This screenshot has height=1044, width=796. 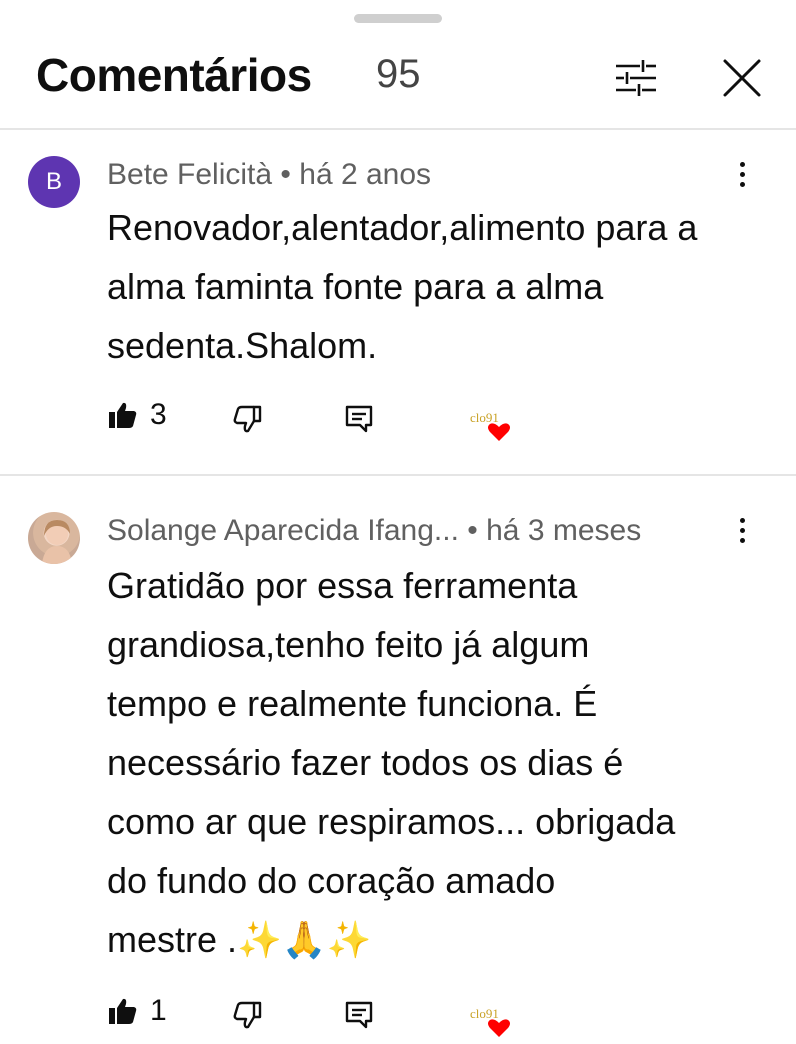 What do you see at coordinates (365, 762) in the screenshot?
I see `comment-line: necessário fazer todos os dias é` at bounding box center [365, 762].